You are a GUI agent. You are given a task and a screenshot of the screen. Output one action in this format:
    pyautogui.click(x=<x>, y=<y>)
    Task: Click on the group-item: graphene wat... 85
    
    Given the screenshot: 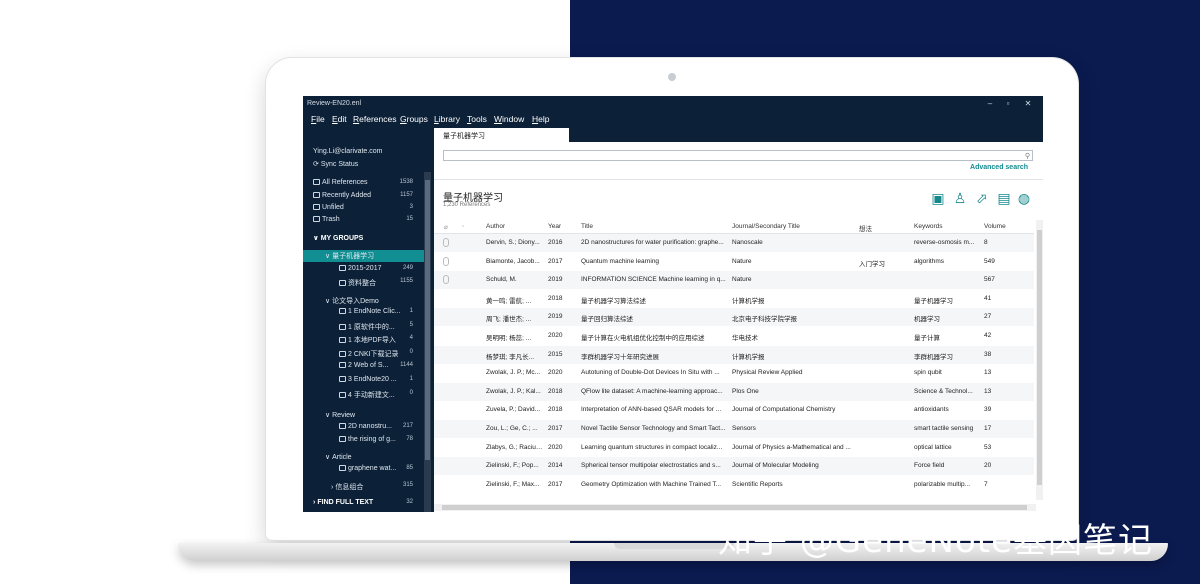 What is the action you would take?
    pyautogui.click(x=363, y=470)
    